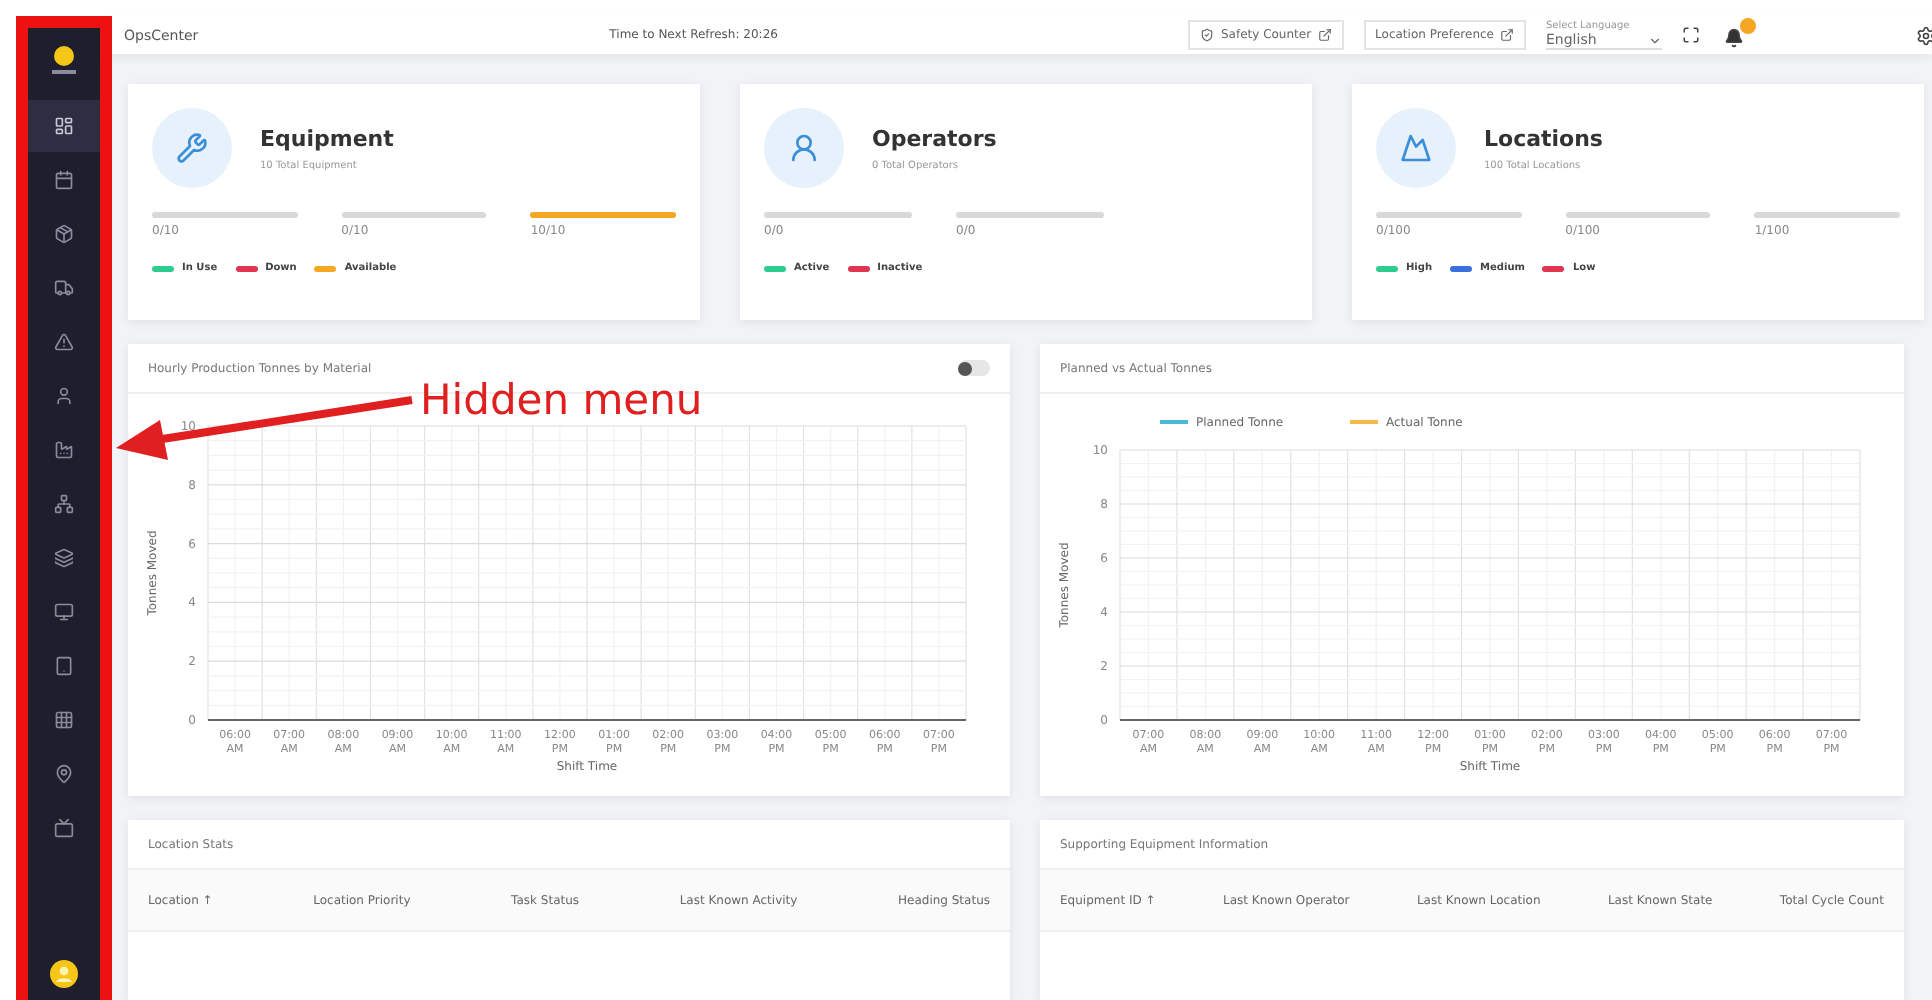 This screenshot has height=1000, width=1932. Describe the element at coordinates (64, 666) in the screenshot. I see `tablet-icon` at that location.